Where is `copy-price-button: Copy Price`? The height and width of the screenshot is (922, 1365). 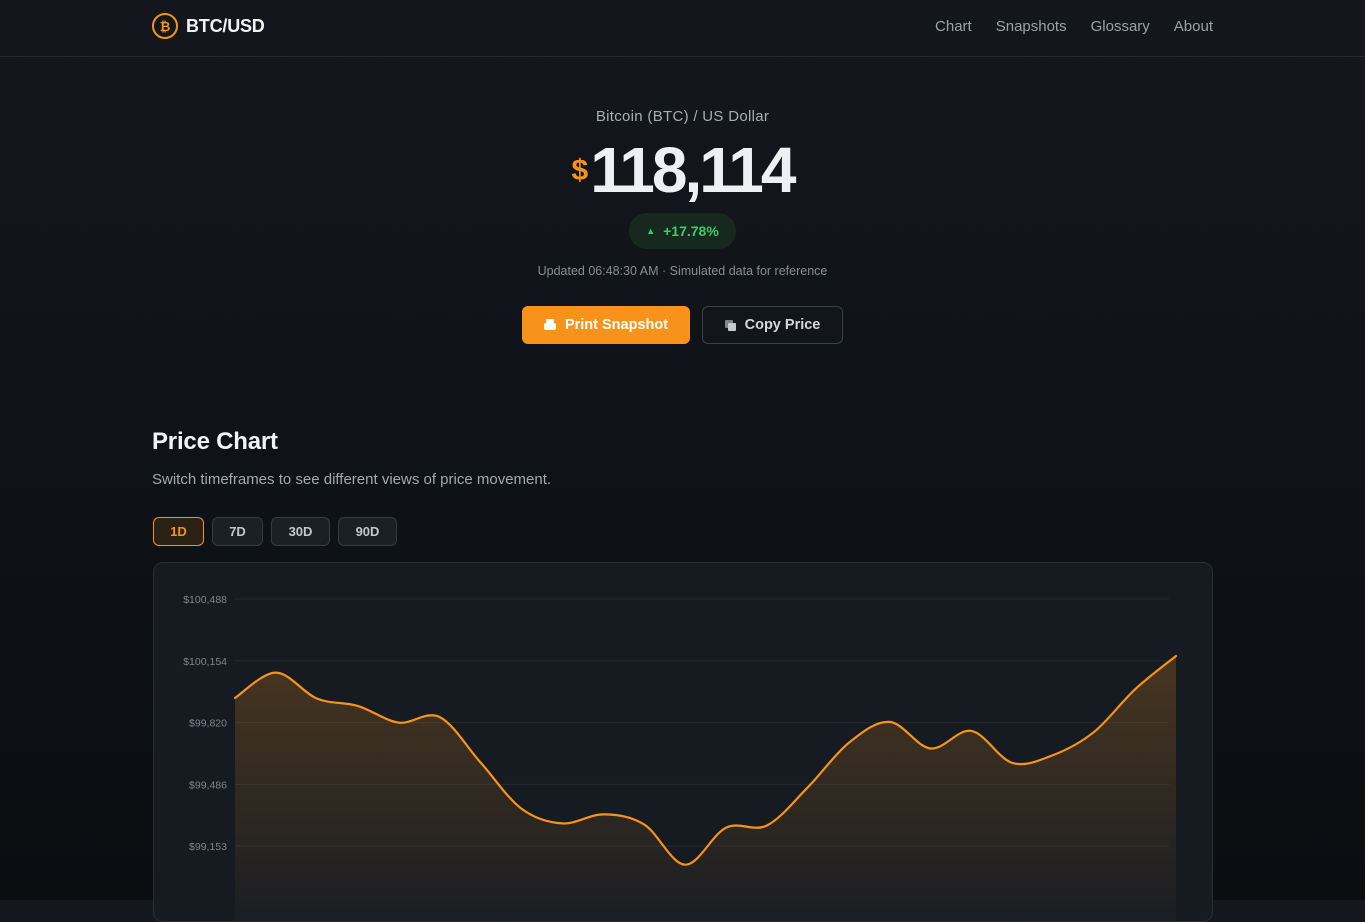
copy-price-button: Copy Price is located at coordinates (772, 325).